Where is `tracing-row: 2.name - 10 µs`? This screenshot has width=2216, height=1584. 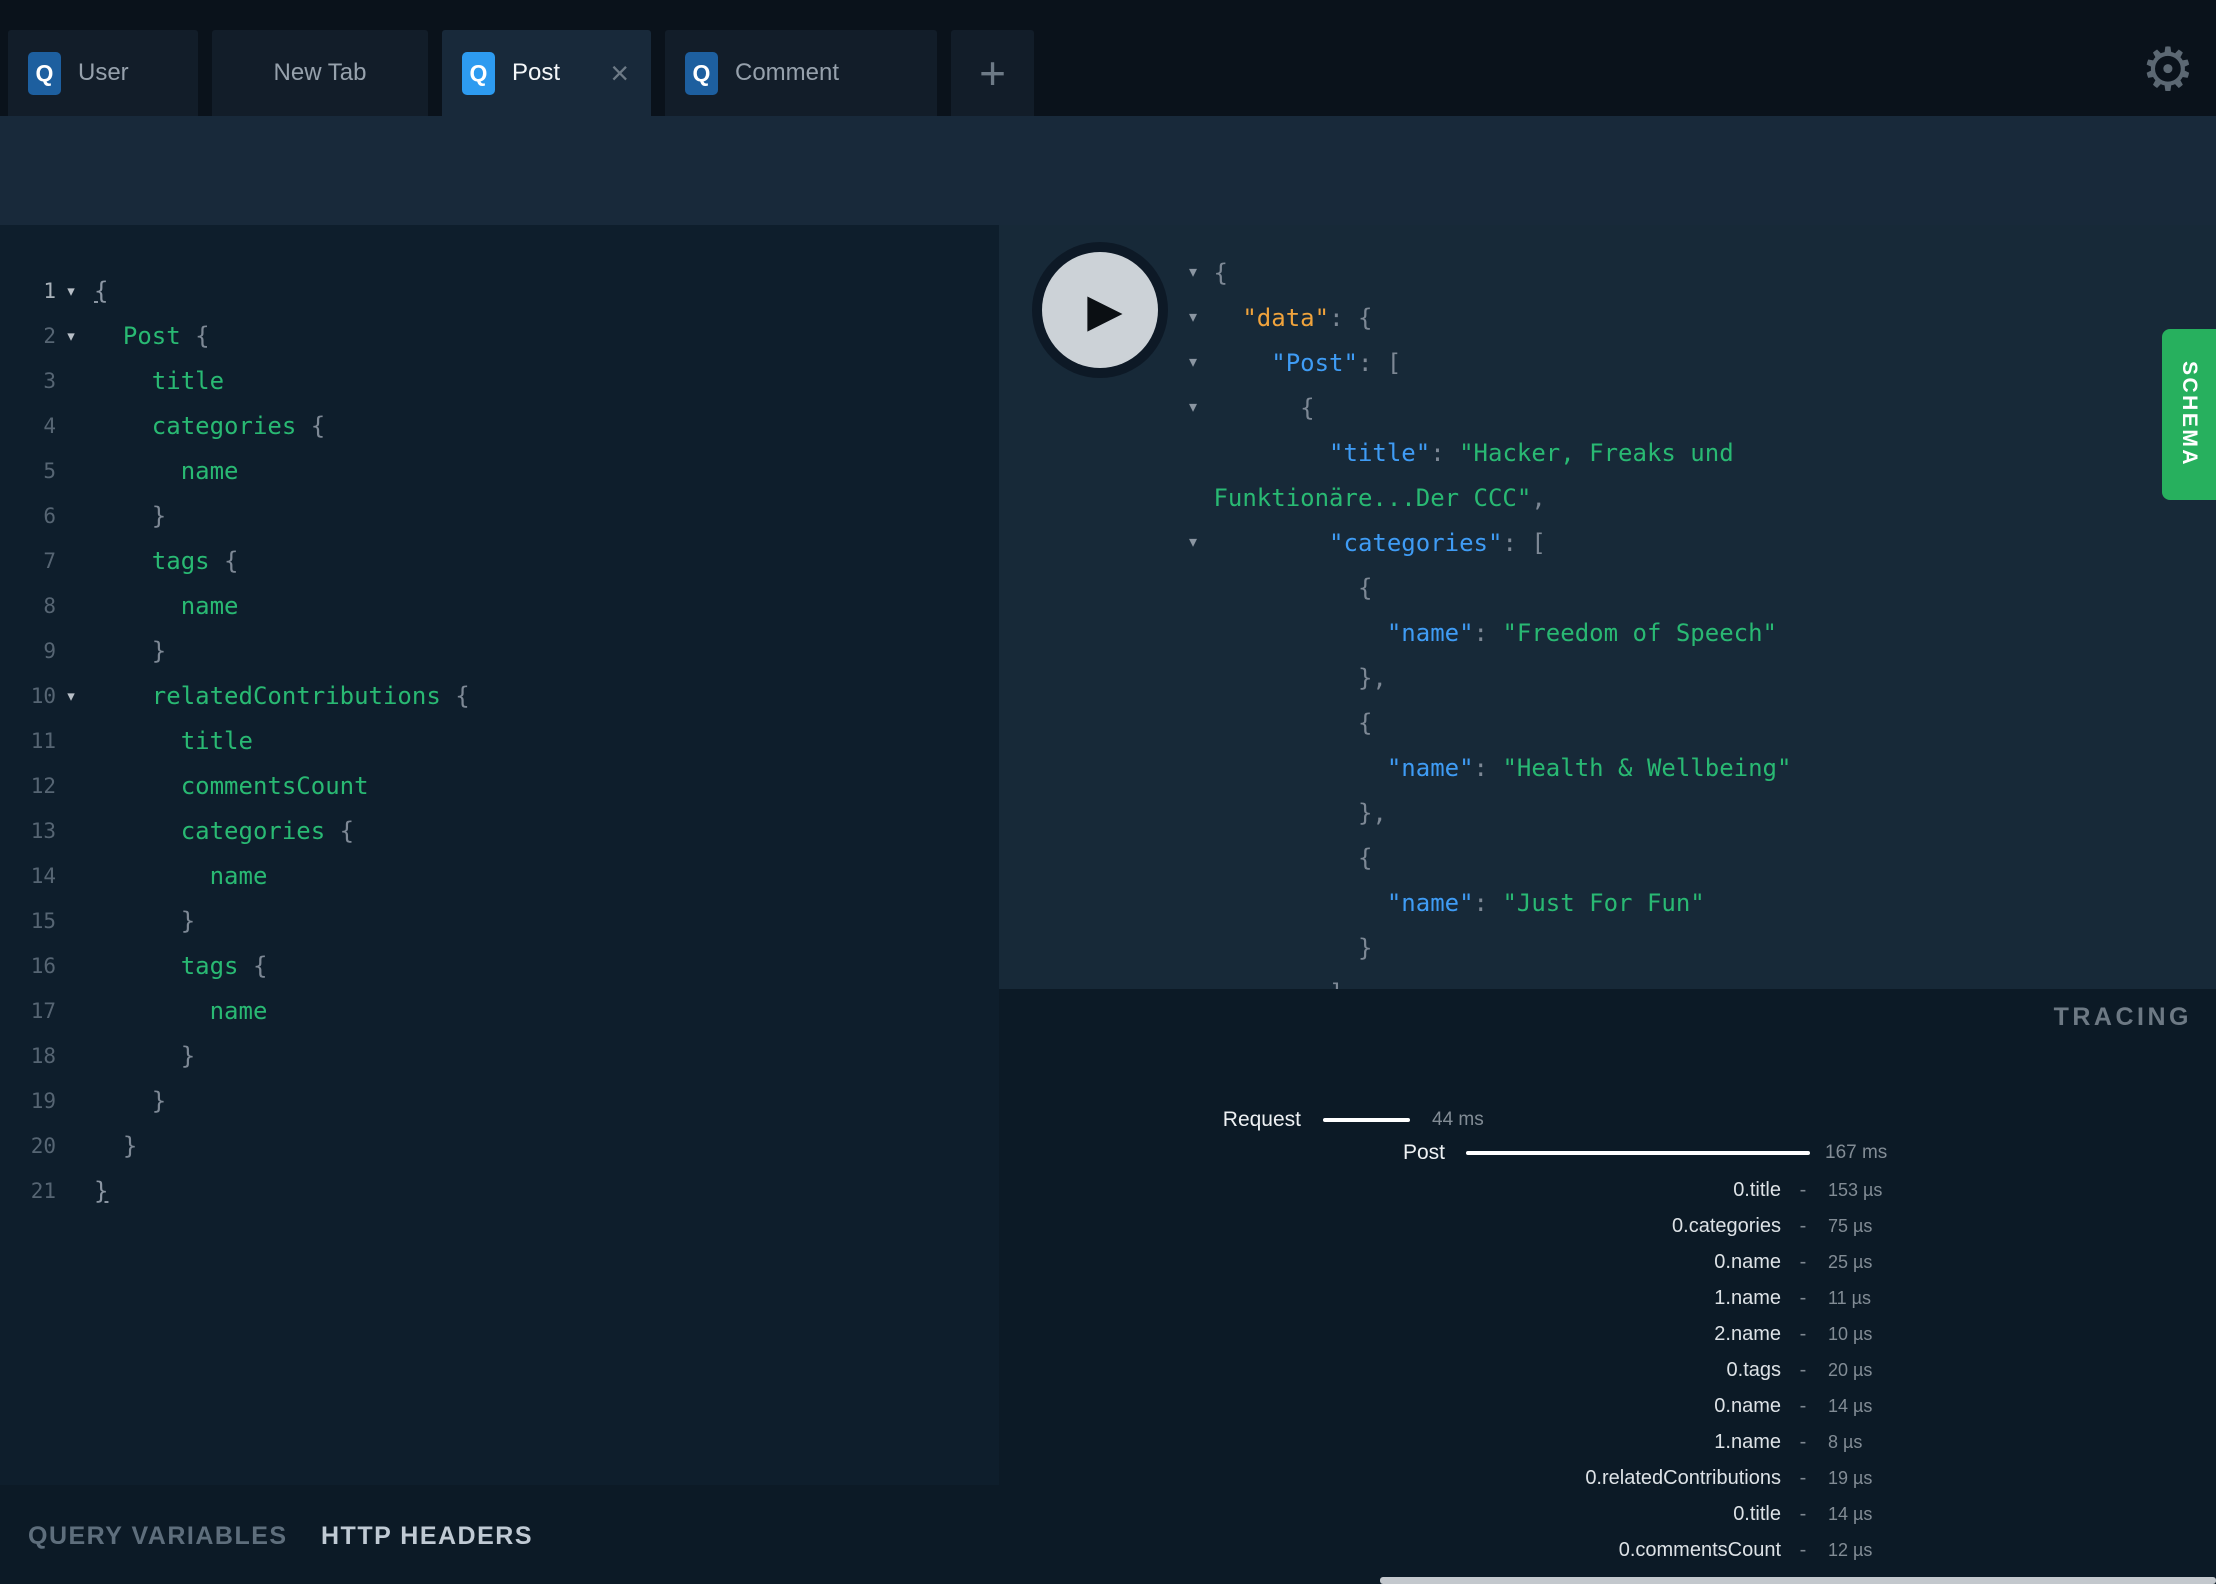
tracing-row: 2.name - 10 µs is located at coordinates (1607, 1334).